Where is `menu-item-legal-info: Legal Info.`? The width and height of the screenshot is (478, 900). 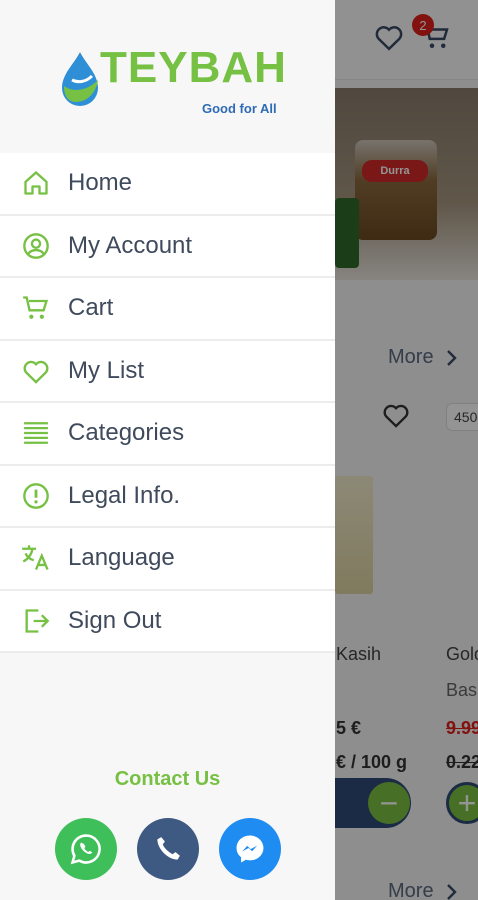 menu-item-legal-info: Legal Info. is located at coordinates (167, 496).